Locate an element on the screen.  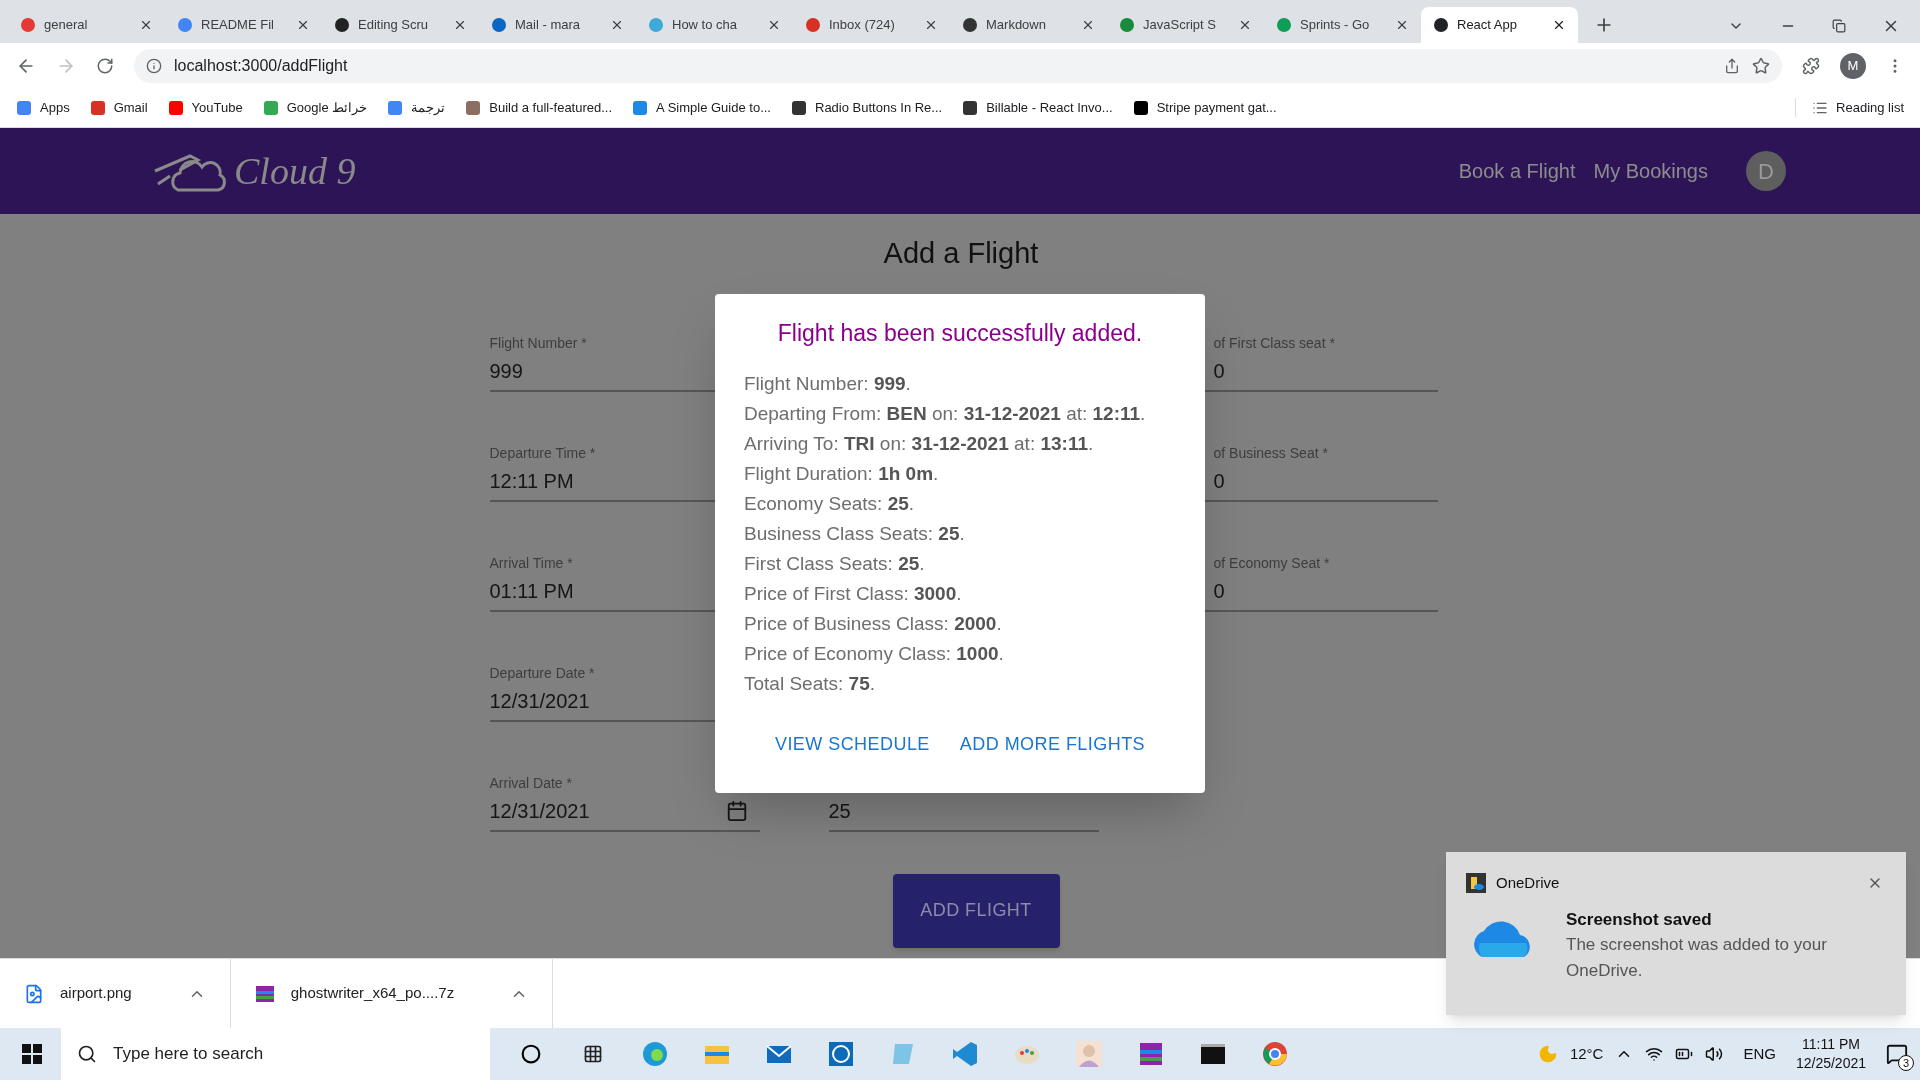
dialog-title: Flight has been successfully added. is located at coordinates (960, 333).